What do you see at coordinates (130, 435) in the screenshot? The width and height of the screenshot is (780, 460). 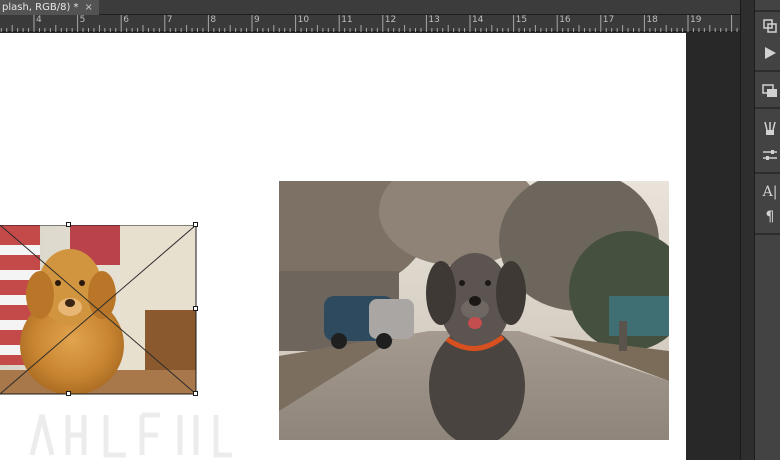 I see `faint-watermark` at bounding box center [130, 435].